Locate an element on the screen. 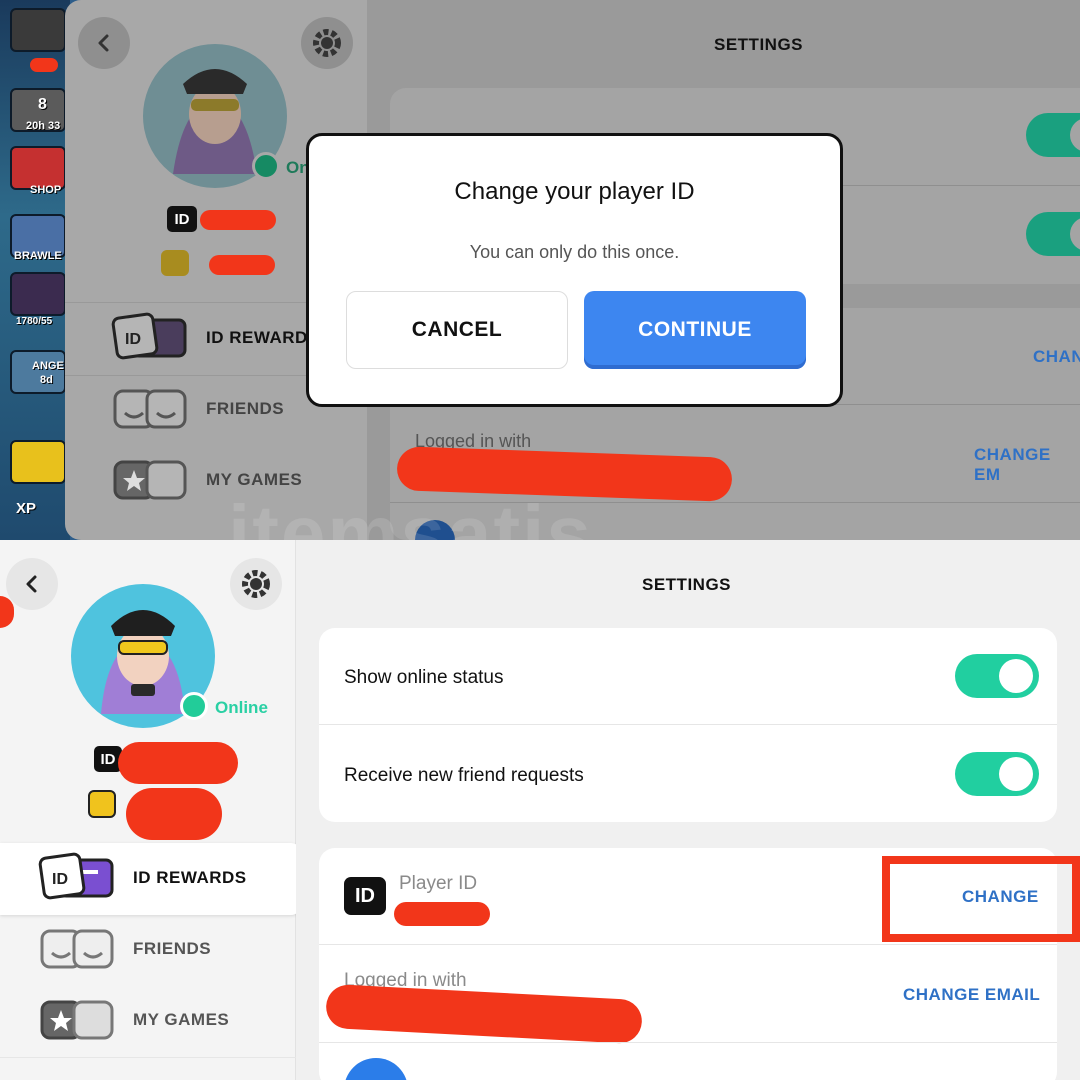 Image resolution: width=1080 pixels, height=1080 pixels. angel-item is located at coordinates (38, 372).